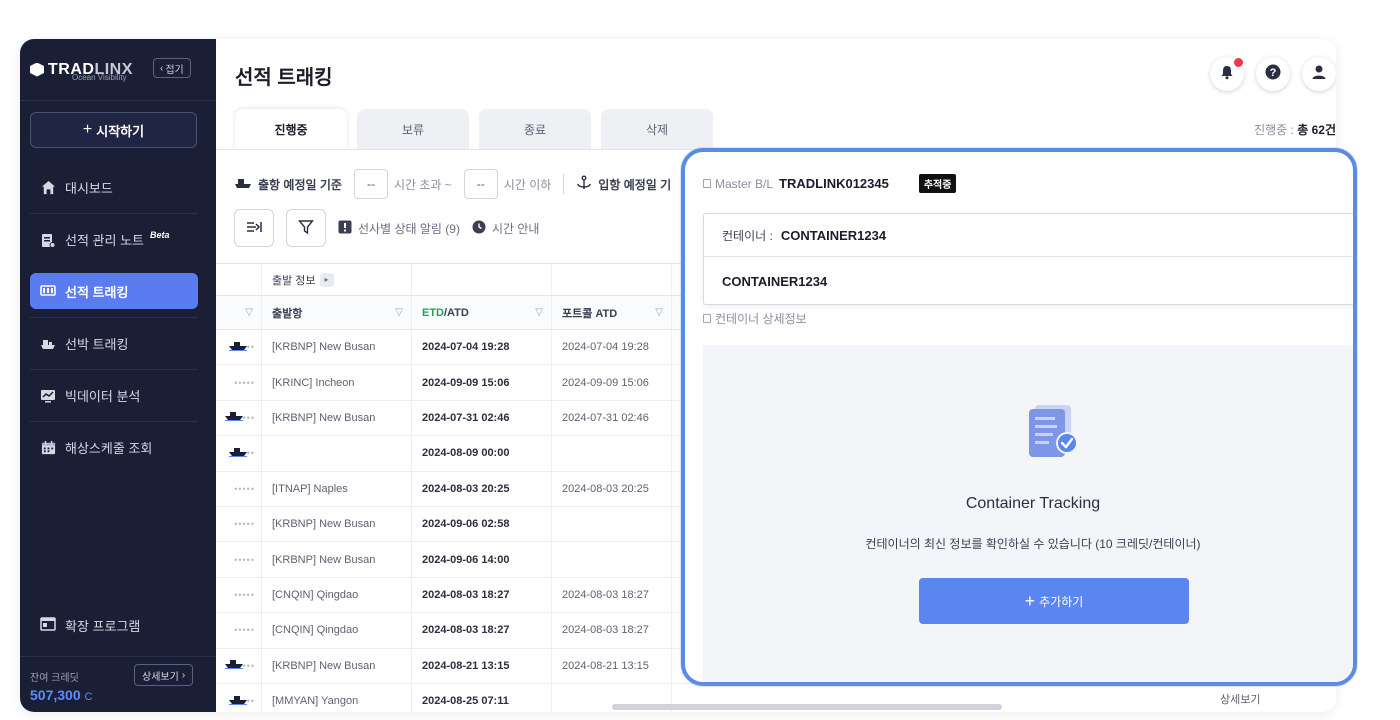 The width and height of the screenshot is (1400, 720). Describe the element at coordinates (118, 684) in the screenshot. I see `credit-area: 잔여 크레딧 507,300 C 상세보기 ›` at that location.